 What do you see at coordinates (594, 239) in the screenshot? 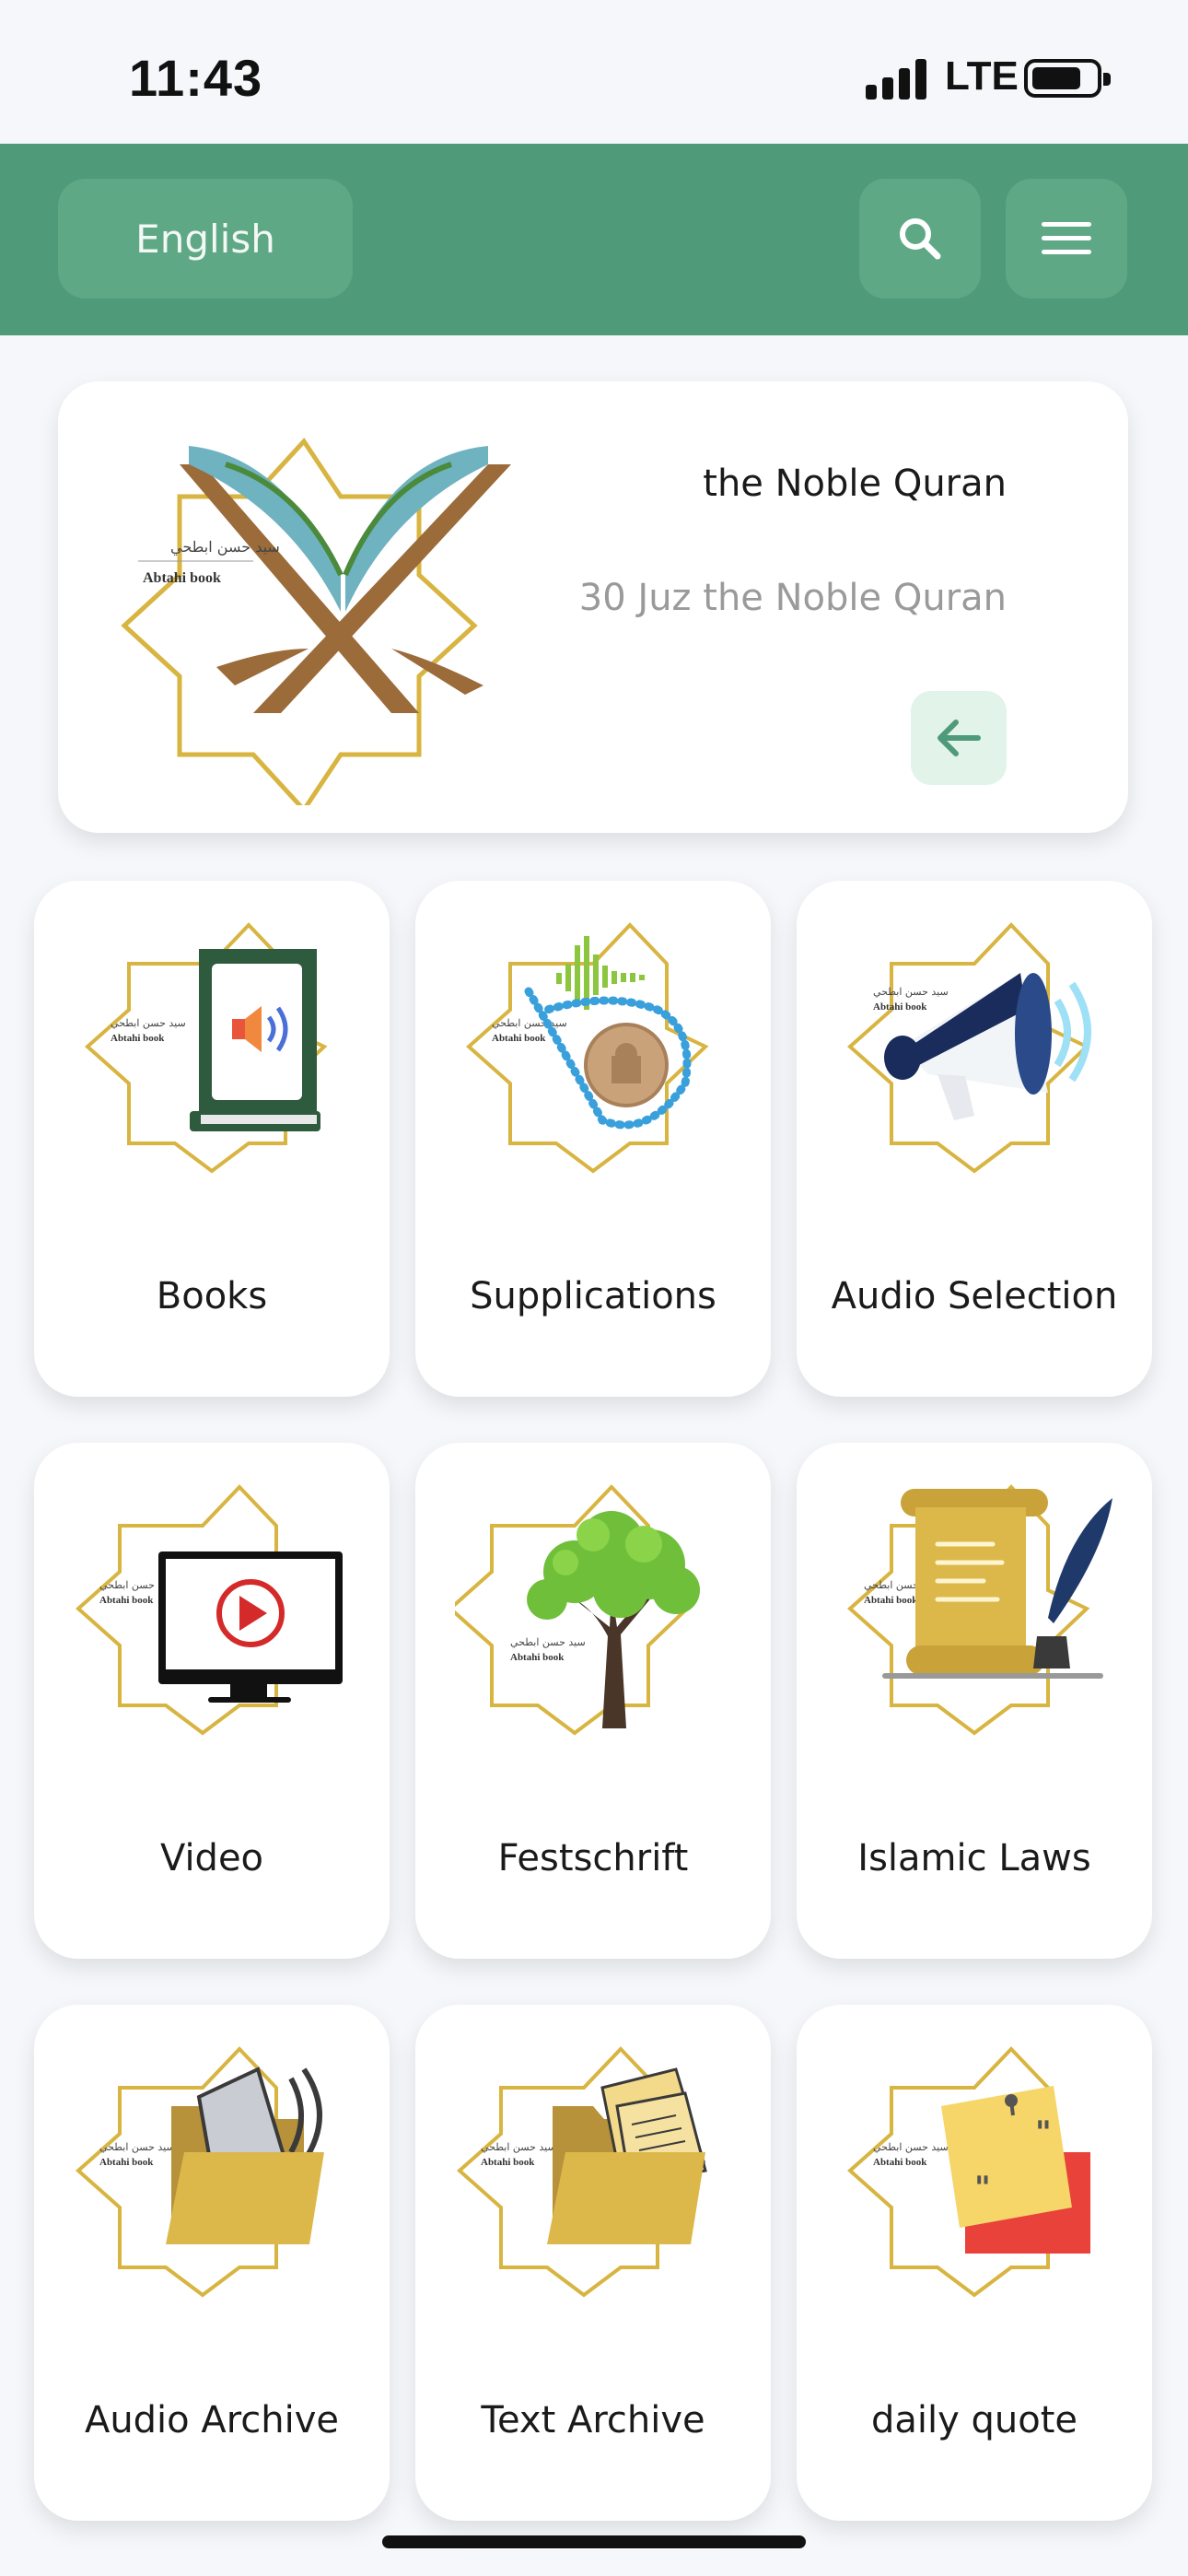
I see `app-header: English` at bounding box center [594, 239].